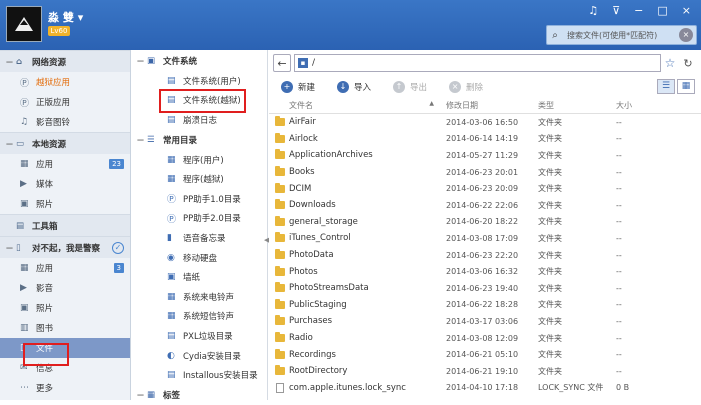 Image resolution: width=701 pixels, height=405 pixels. Describe the element at coordinates (482, 255) in the screenshot. I see `cell-date: 2014-06-23 22:20` at that location.